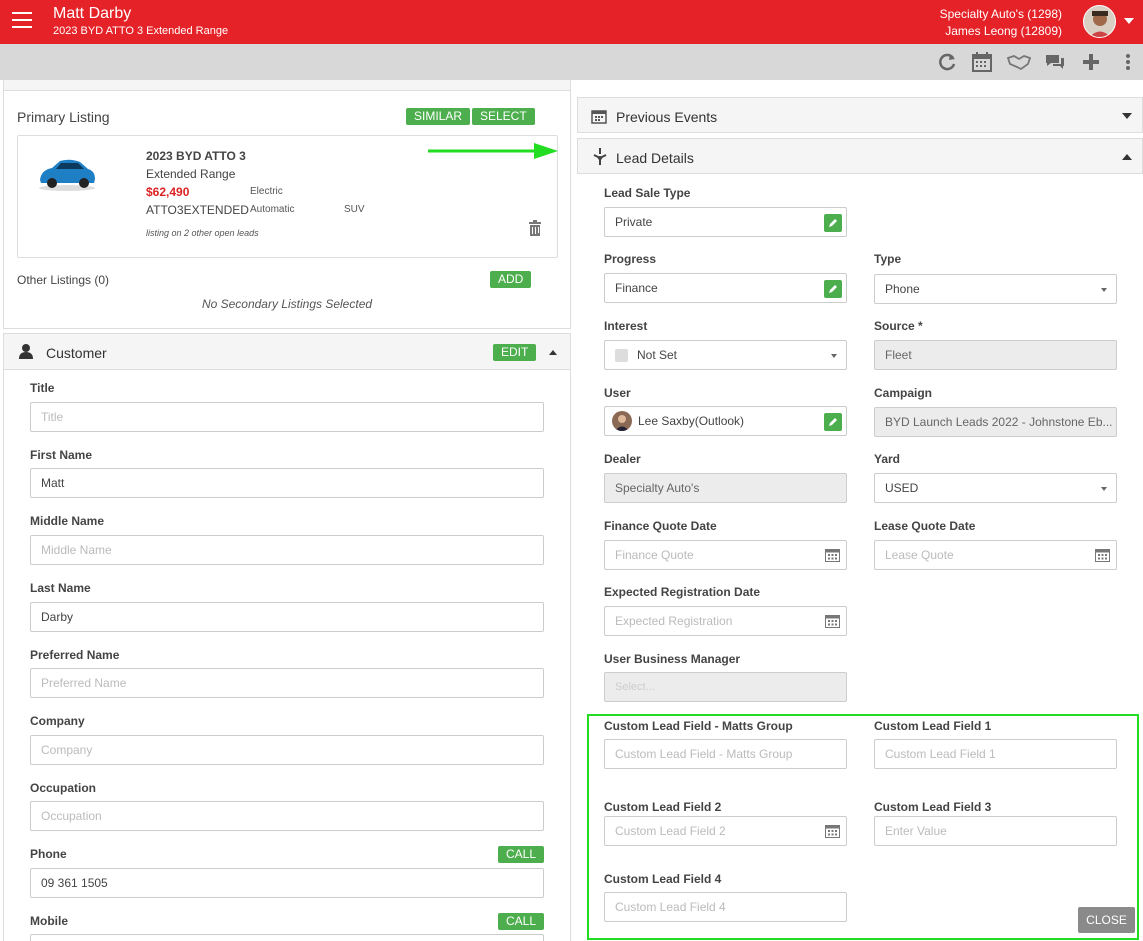  Describe the element at coordinates (42, 388) in the screenshot. I see `title-label: Title` at that location.